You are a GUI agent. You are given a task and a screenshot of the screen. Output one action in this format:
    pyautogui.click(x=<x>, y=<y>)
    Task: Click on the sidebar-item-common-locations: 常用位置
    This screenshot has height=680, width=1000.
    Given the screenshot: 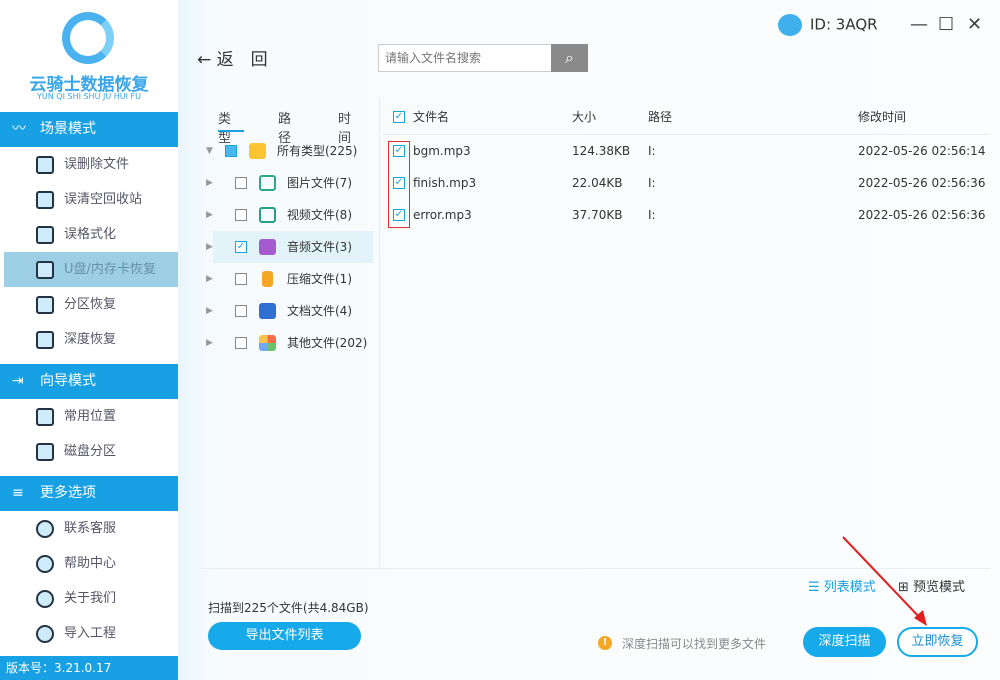 What is the action you would take?
    pyautogui.click(x=91, y=416)
    